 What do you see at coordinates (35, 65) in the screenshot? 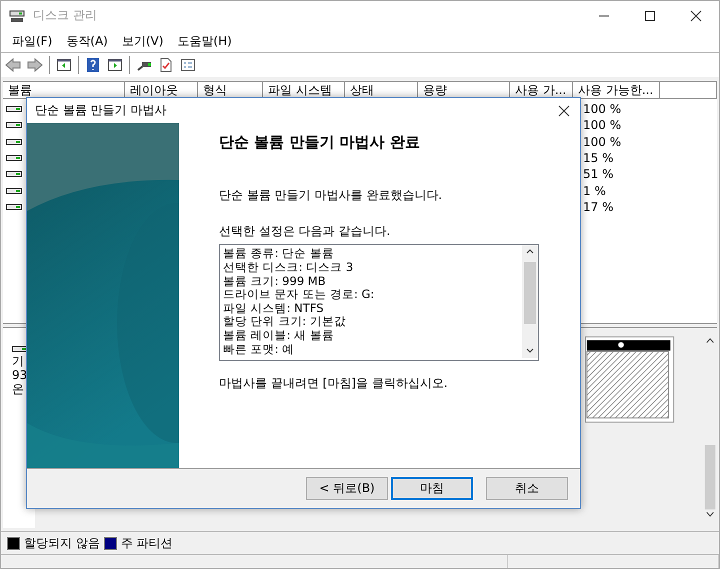
I see `forward-arrow-icon` at bounding box center [35, 65].